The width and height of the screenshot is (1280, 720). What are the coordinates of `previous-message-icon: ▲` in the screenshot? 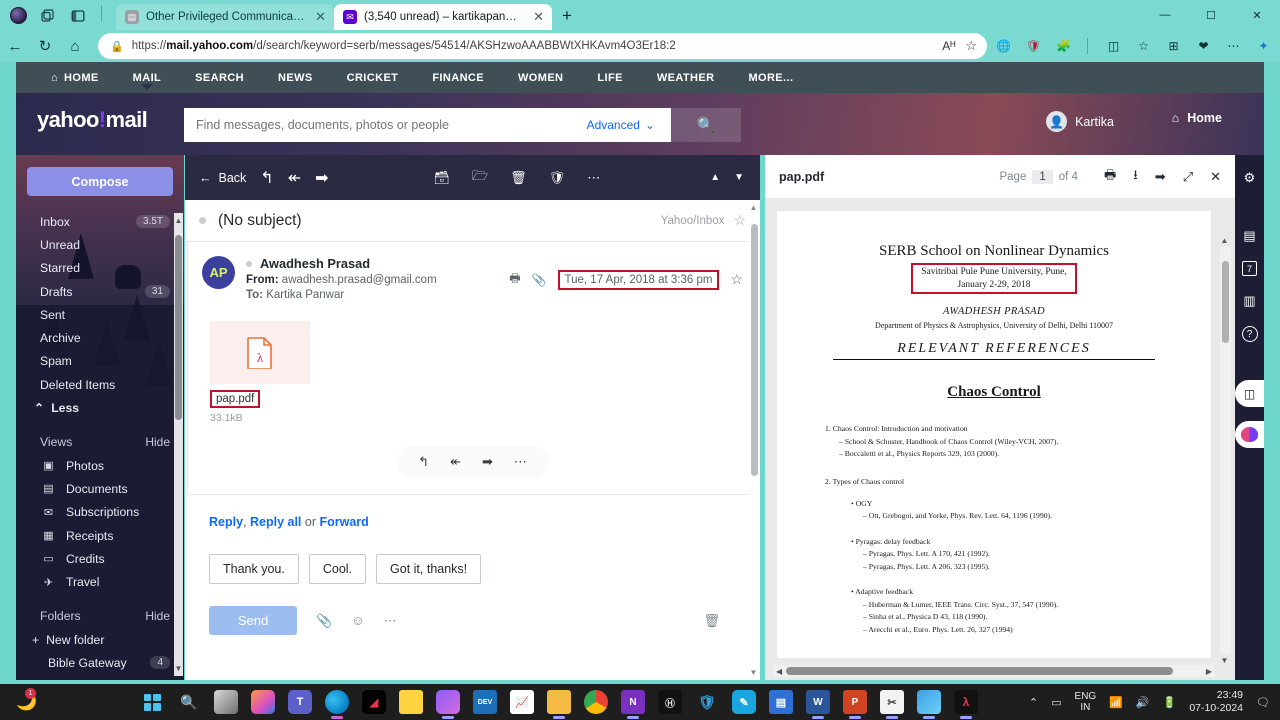 It's located at (715, 177).